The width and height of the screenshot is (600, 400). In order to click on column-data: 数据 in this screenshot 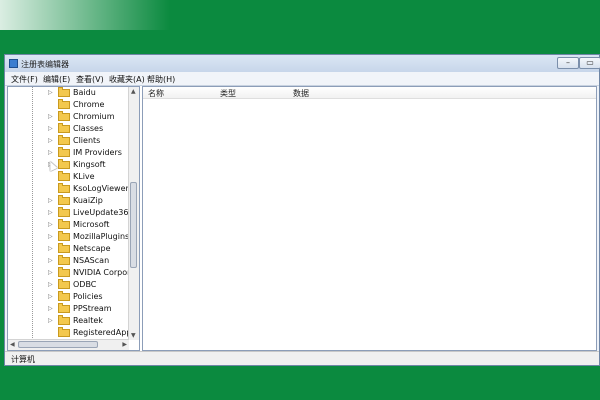, I will do `click(301, 93)`.